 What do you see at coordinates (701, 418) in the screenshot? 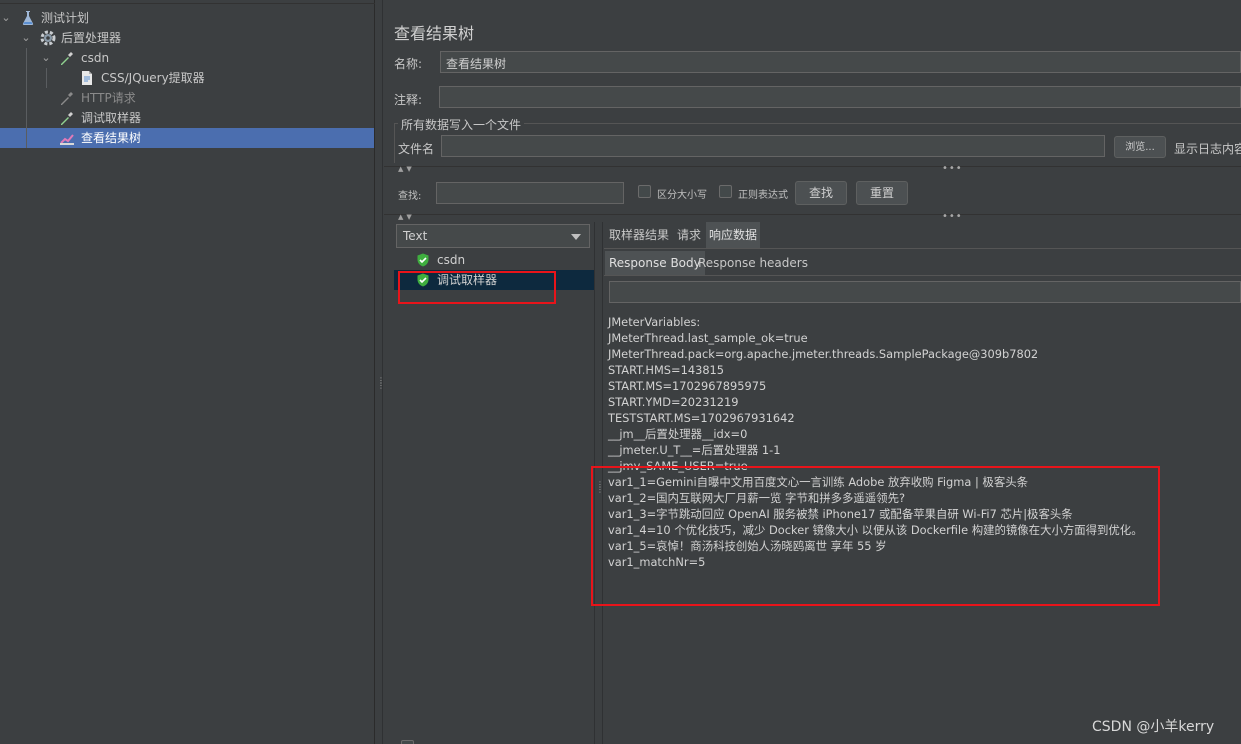
I see `response-line: TESTSTART.MS=1702967931642` at bounding box center [701, 418].